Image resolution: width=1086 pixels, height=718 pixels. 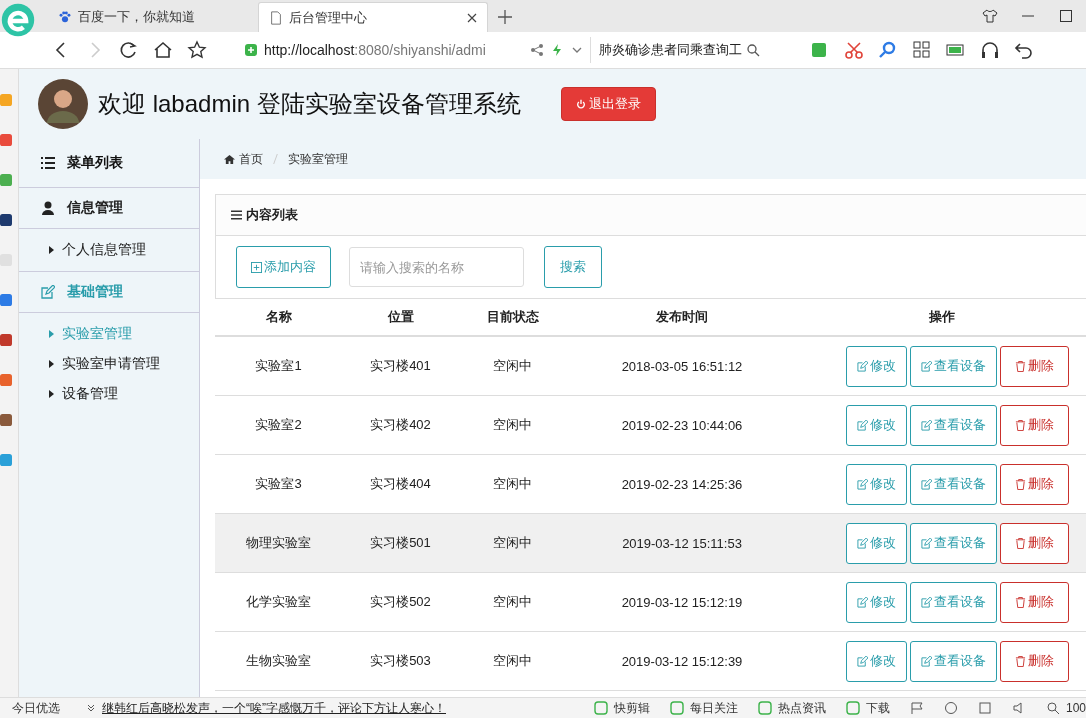 I want to click on status-text: 今日优选, so click(x=36, y=708).